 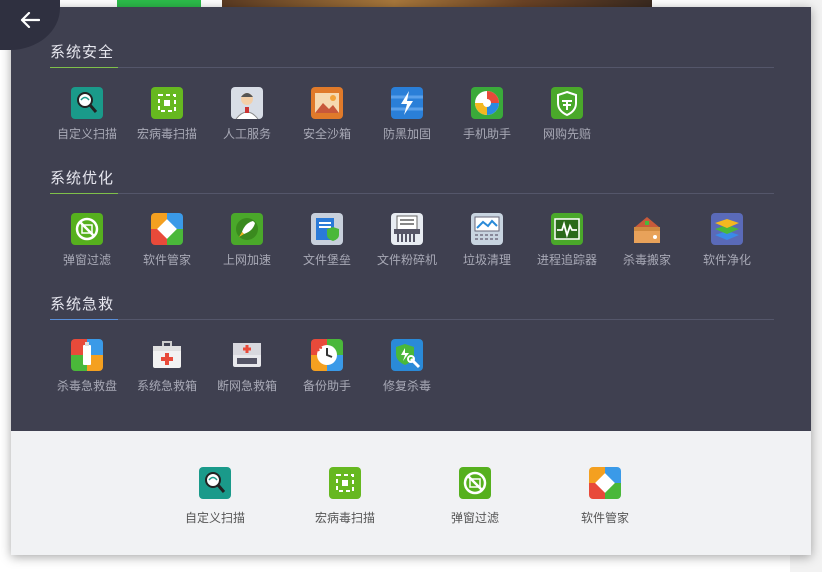 What do you see at coordinates (406, 134) in the screenshot?
I see `tool-label: 防黑加固` at bounding box center [406, 134].